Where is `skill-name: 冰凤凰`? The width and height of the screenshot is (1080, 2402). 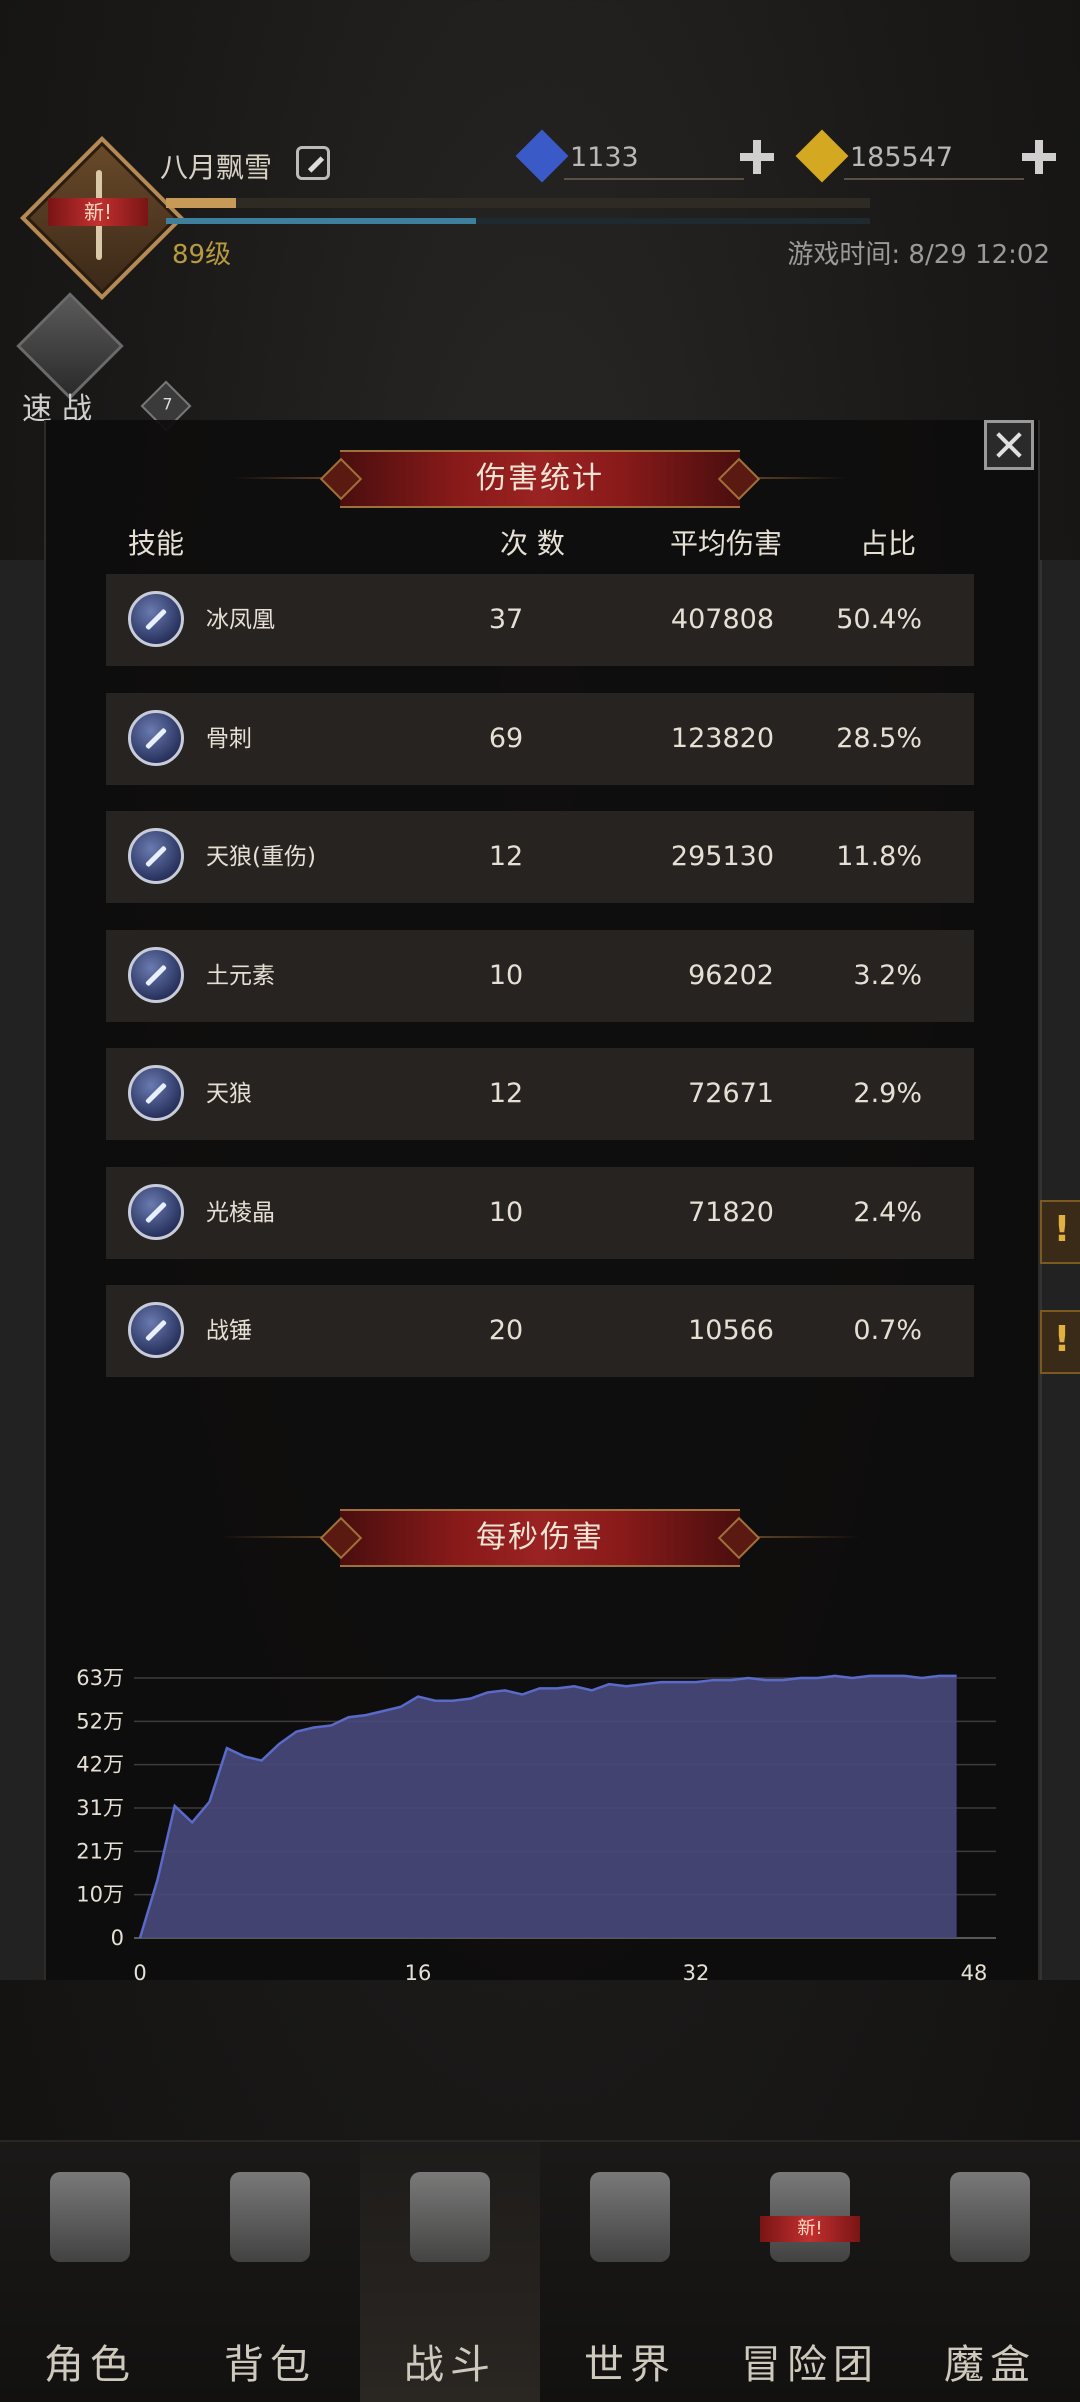
skill-name: 冰凤凰 is located at coordinates (240, 620).